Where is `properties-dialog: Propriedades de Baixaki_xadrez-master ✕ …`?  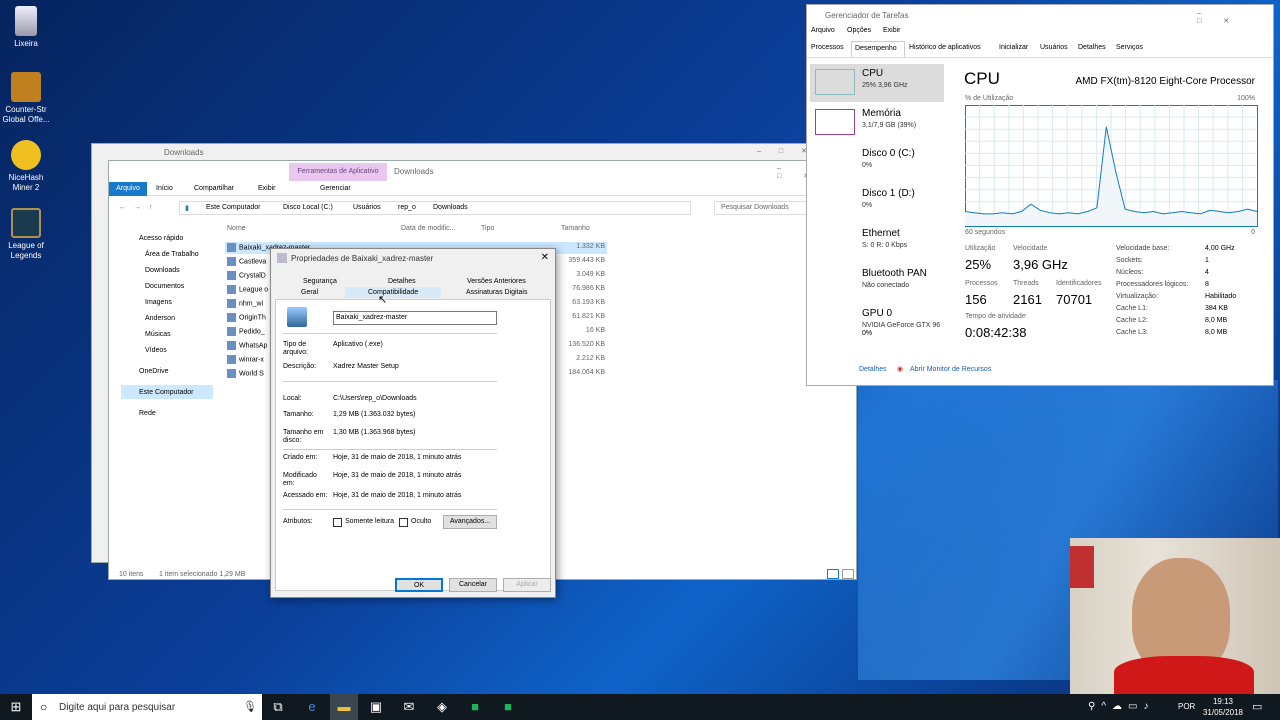
properties-dialog: Propriedades de Baixaki_xadrez-master ✕ … is located at coordinates (413, 423).